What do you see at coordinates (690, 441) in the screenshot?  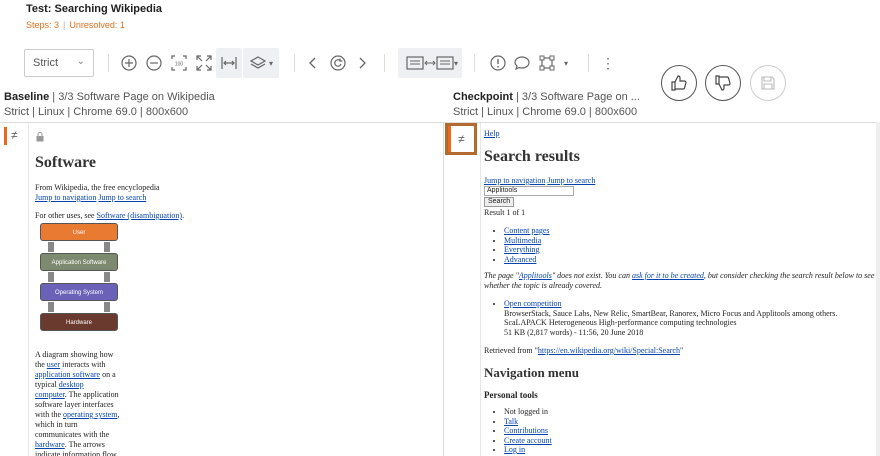 I see `personal-tool-item: Create account` at bounding box center [690, 441].